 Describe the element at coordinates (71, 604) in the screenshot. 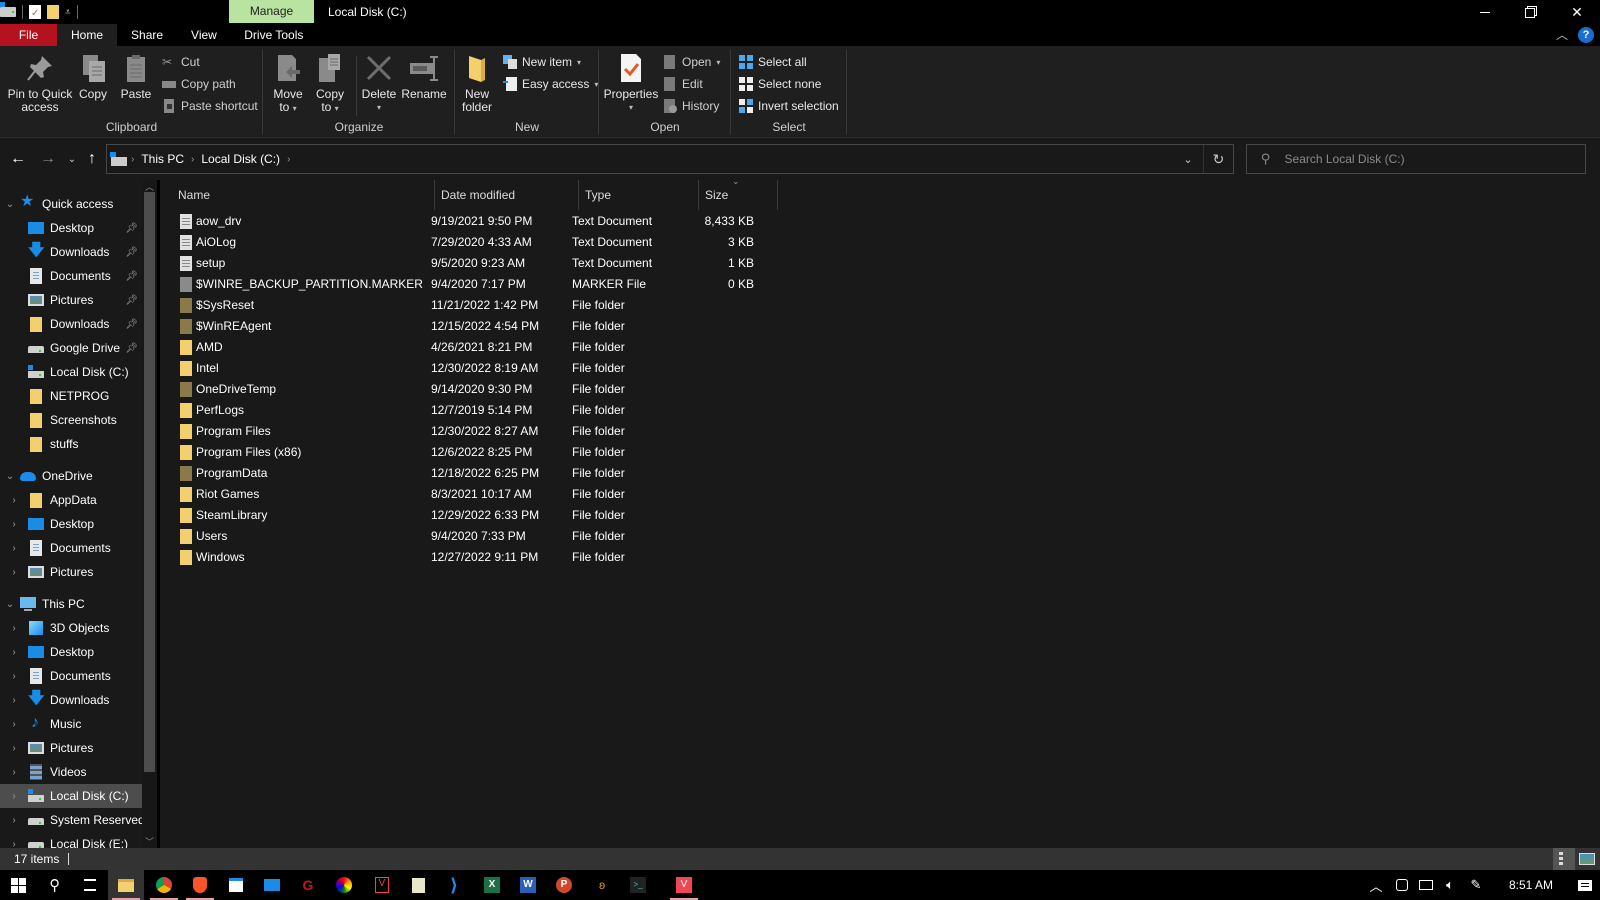

I see `nav-section-this-pc: ⌄ This PC` at that location.